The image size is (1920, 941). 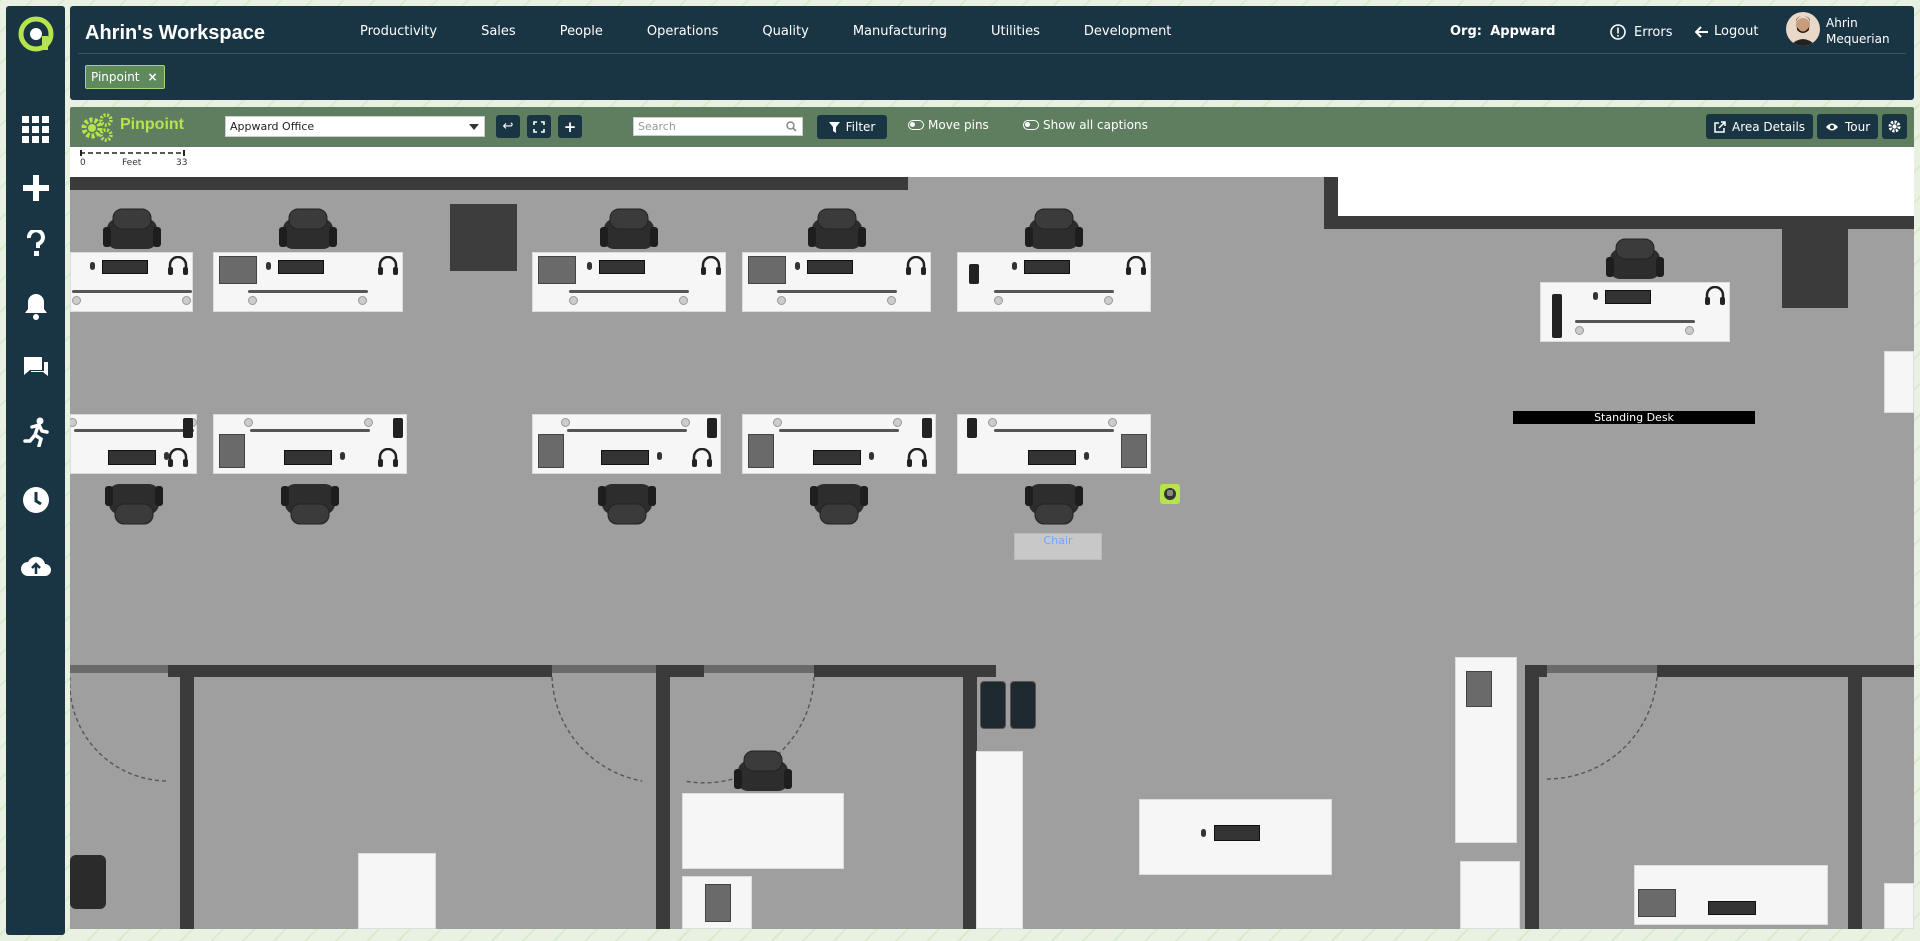 What do you see at coordinates (1128, 31) in the screenshot?
I see `nav-development: Development` at bounding box center [1128, 31].